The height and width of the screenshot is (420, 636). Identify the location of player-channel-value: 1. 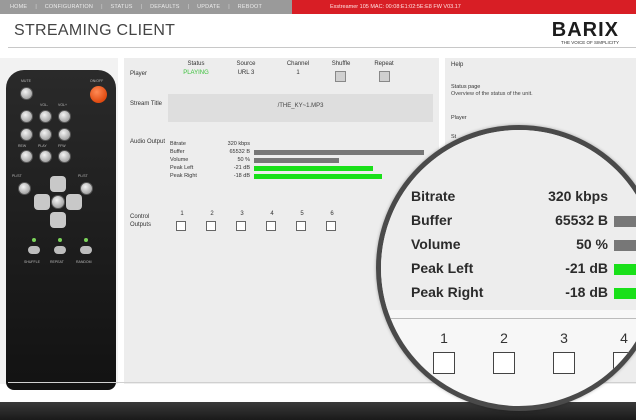
(298, 73).